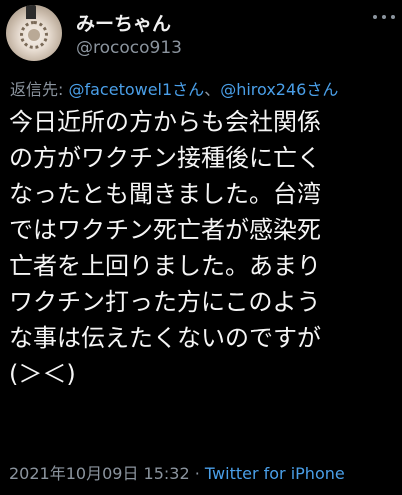  Describe the element at coordinates (165, 194) in the screenshot. I see `tweet-body-line: なったとも聞きました。台湾` at that location.